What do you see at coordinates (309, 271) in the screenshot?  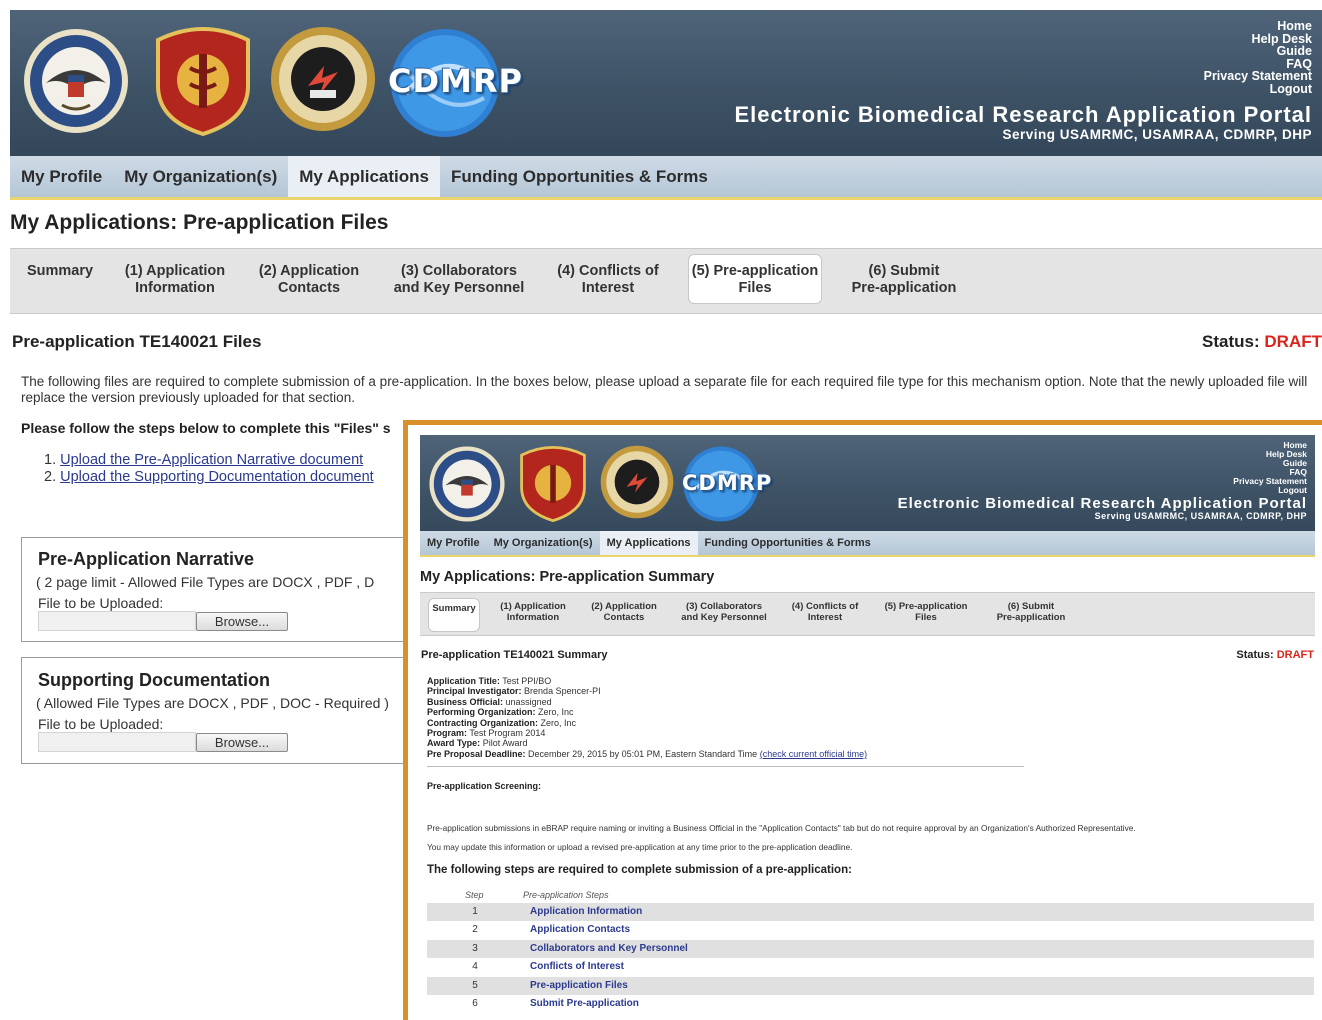 I see `tab-label: (2) Application` at bounding box center [309, 271].